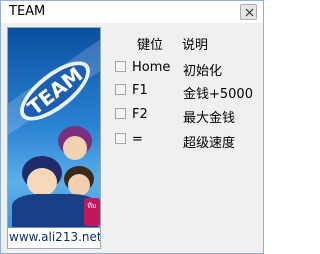 The width and height of the screenshot is (320, 254). Describe the element at coordinates (195, 45) in the screenshot. I see `description-column-header: 说明` at that location.